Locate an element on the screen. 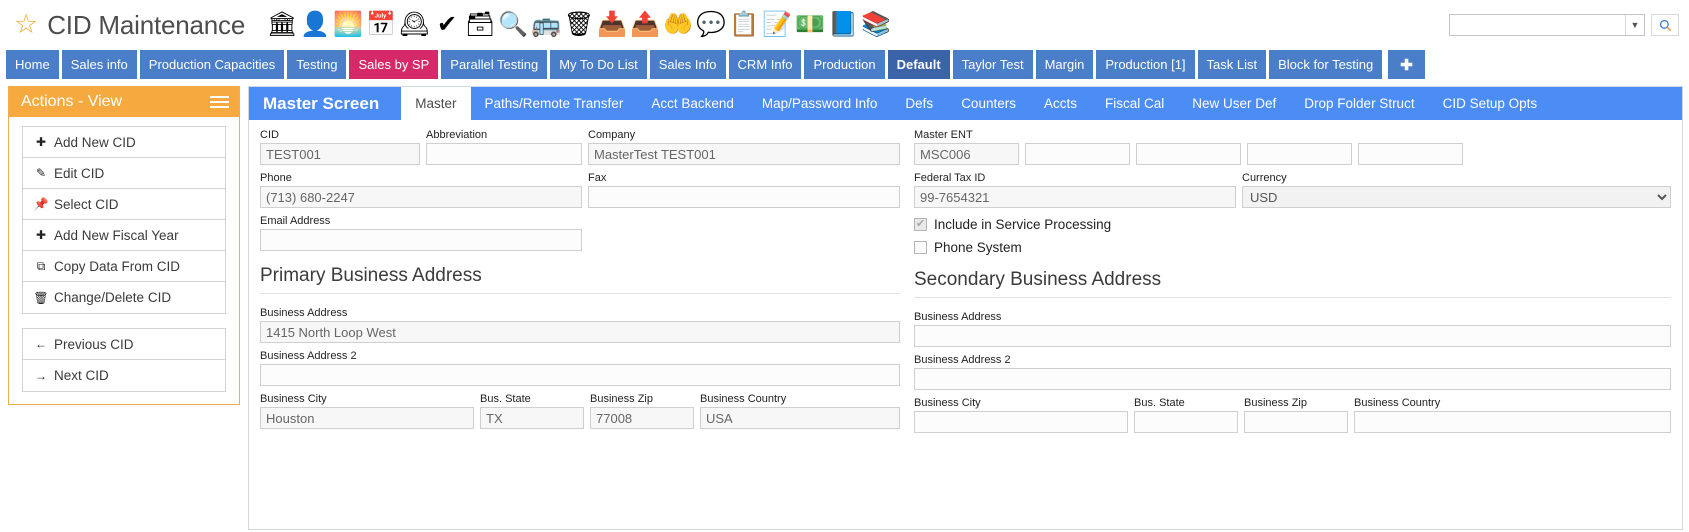  panel-tab-counters: Counters is located at coordinates (988, 103).